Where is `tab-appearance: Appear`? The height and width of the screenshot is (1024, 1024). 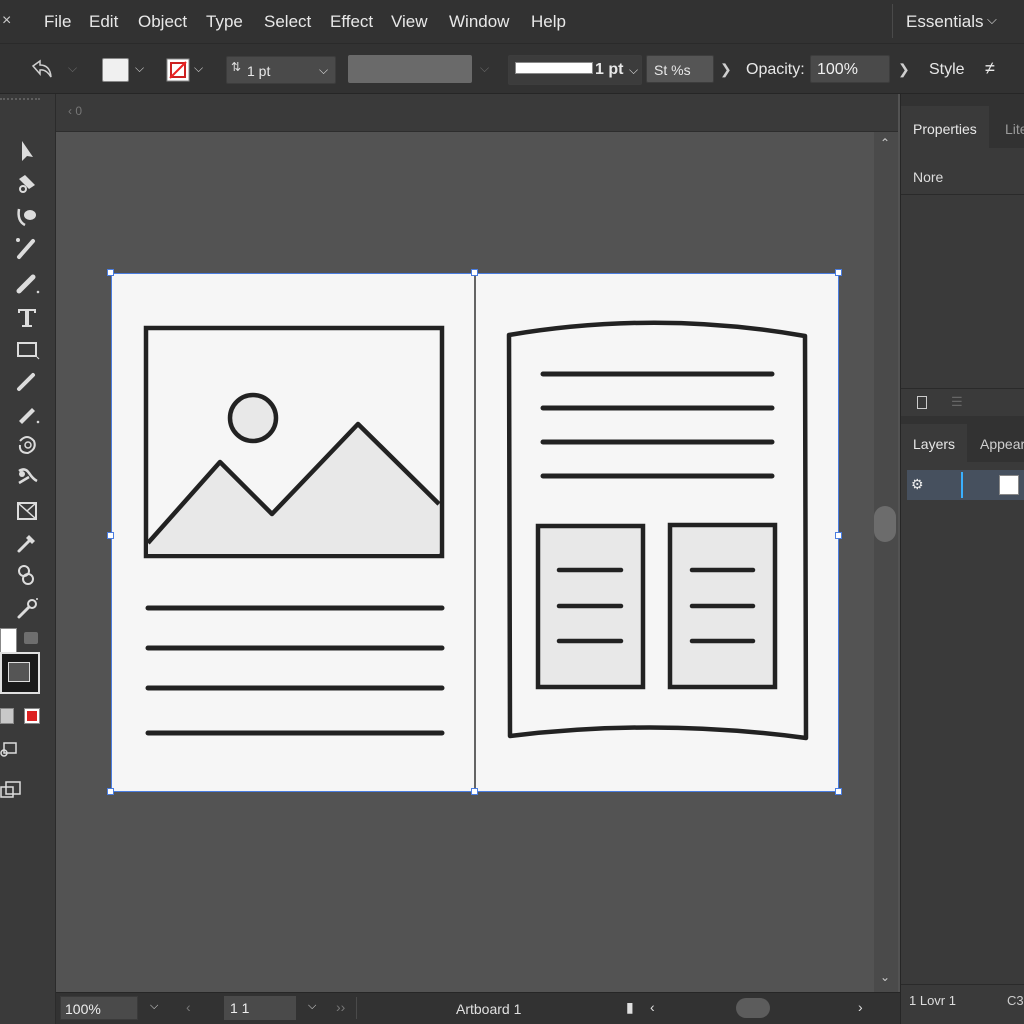 tab-appearance: Appear is located at coordinates (1002, 444).